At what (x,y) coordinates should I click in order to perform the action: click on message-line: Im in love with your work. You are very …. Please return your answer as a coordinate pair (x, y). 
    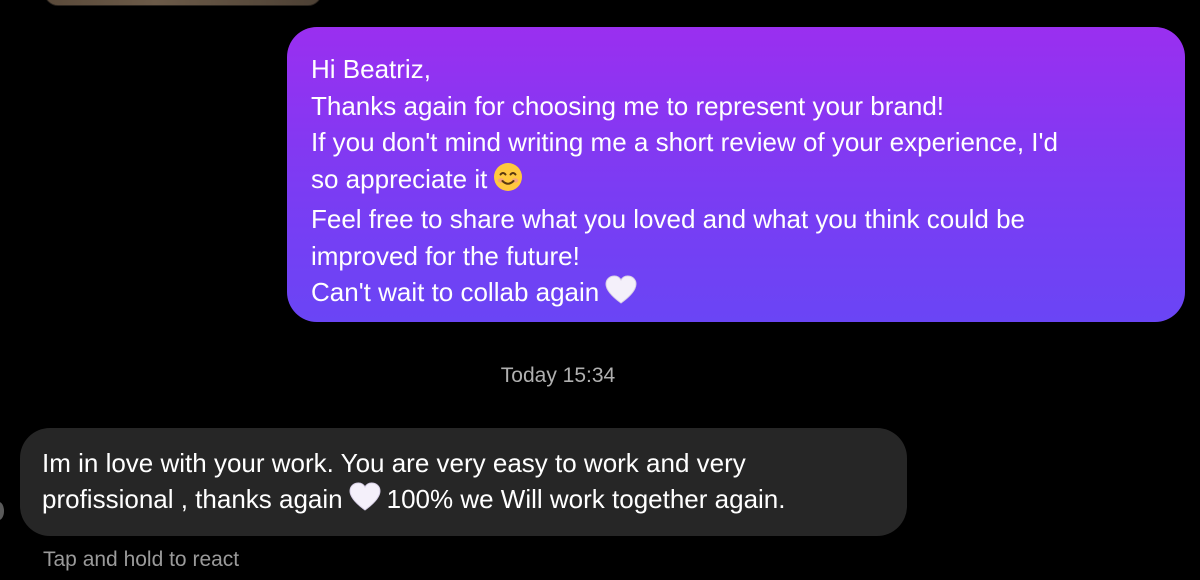
    Looking at the image, I should click on (394, 463).